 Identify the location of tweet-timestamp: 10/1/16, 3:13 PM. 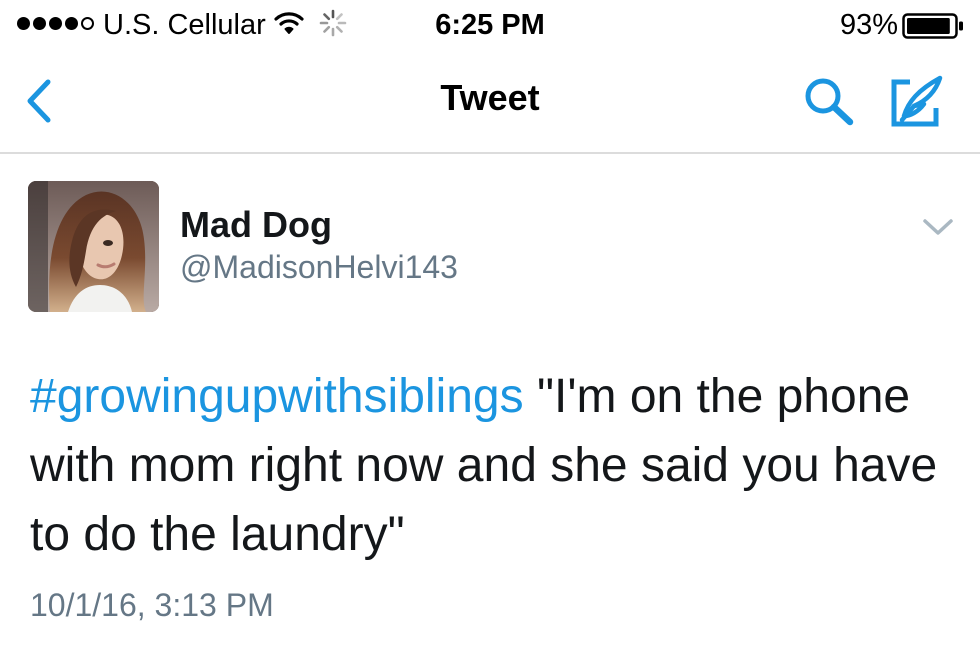
(152, 605).